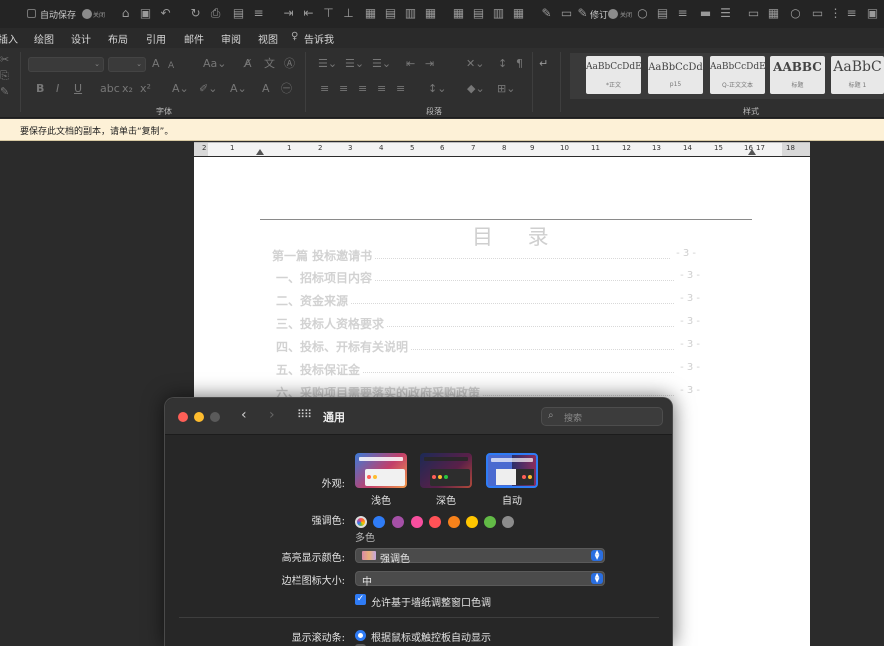 Image resolution: width=884 pixels, height=646 pixels. What do you see at coordinates (361, 522) in the screenshot?
I see `accent-multicolor` at bounding box center [361, 522].